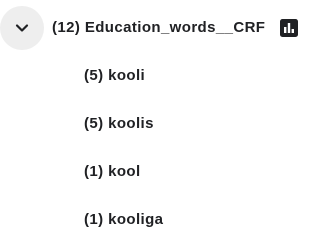  What do you see at coordinates (115, 75) in the screenshot?
I see `child-node-label: (5) kooli` at bounding box center [115, 75].